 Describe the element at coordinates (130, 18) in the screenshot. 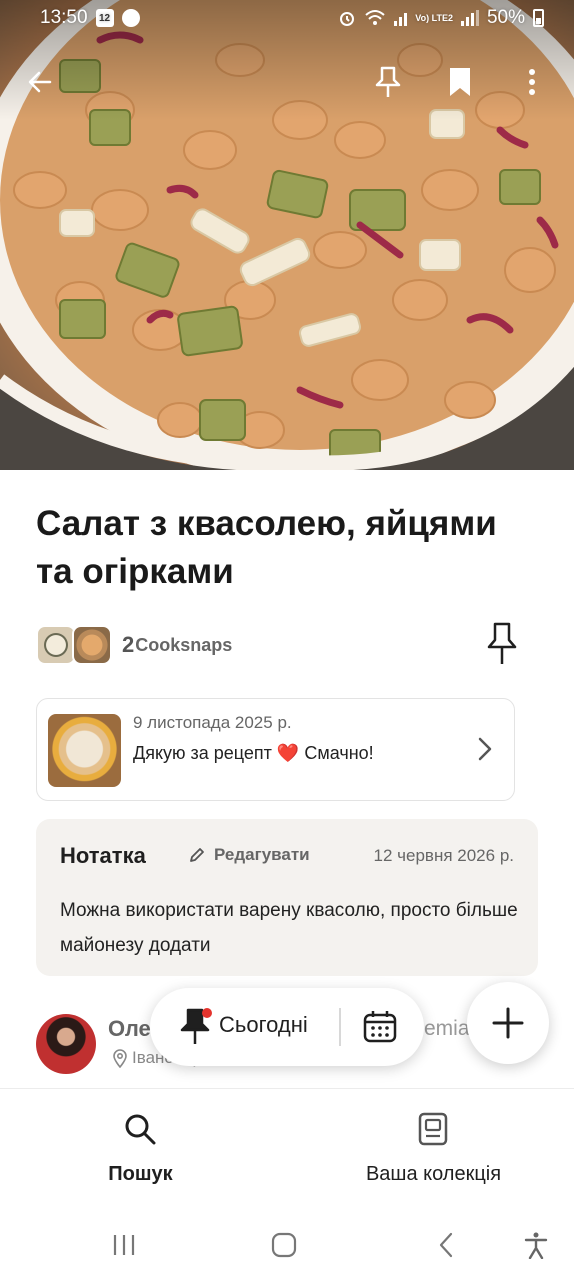

I see `navigation-app-icon` at that location.